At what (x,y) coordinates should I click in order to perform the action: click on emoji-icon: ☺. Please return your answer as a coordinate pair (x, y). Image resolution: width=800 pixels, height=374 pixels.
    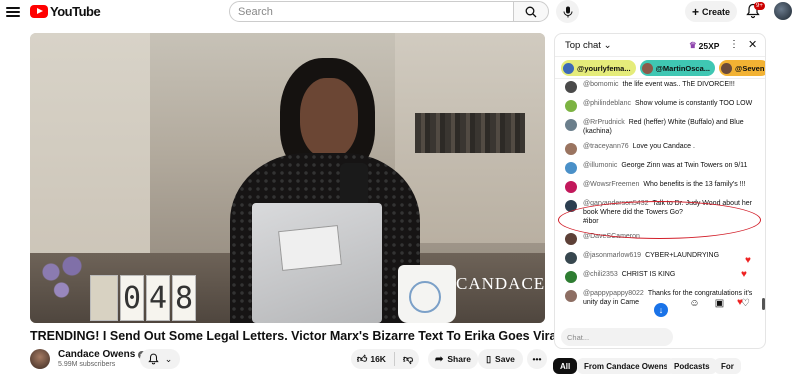
    Looking at the image, I should click on (694, 303).